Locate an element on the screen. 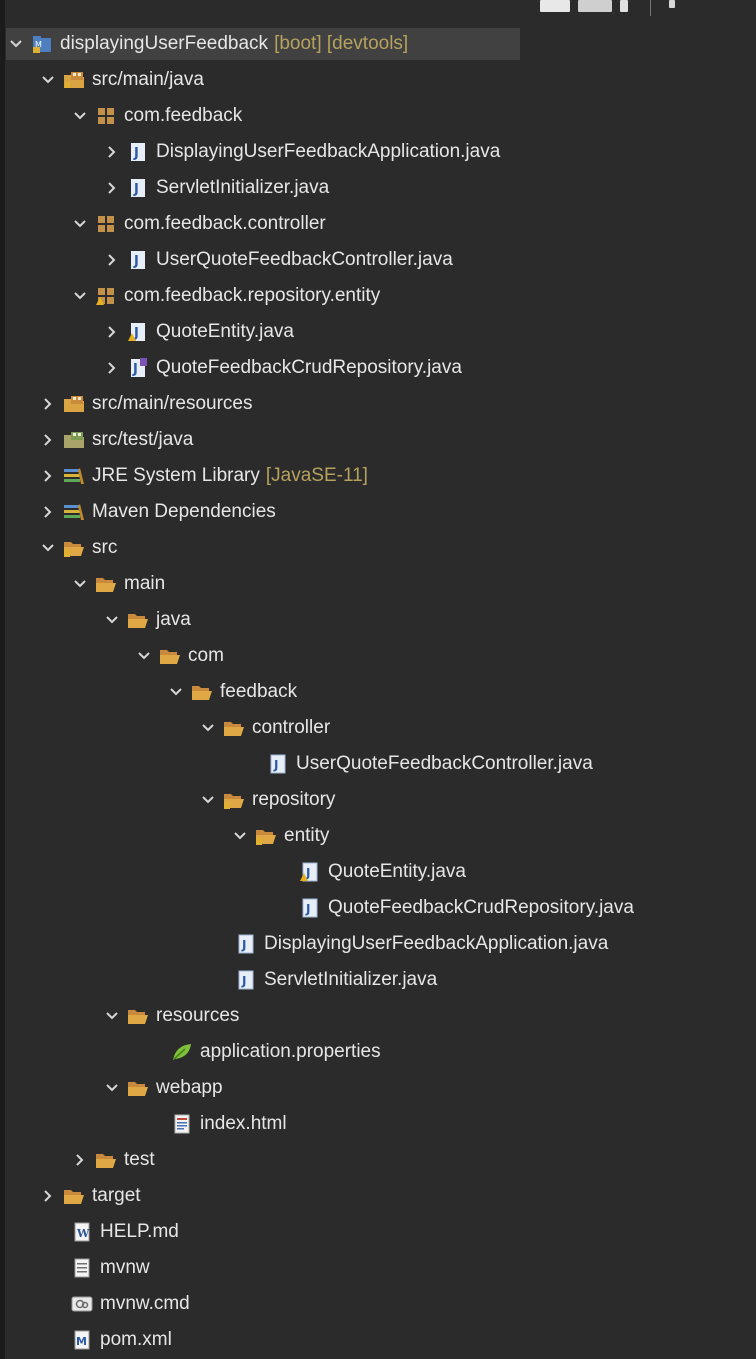 This screenshot has width=756, height=1359. tree-row-java-file: J DisplayingUserFeedbackApplication.java is located at coordinates (378, 152).